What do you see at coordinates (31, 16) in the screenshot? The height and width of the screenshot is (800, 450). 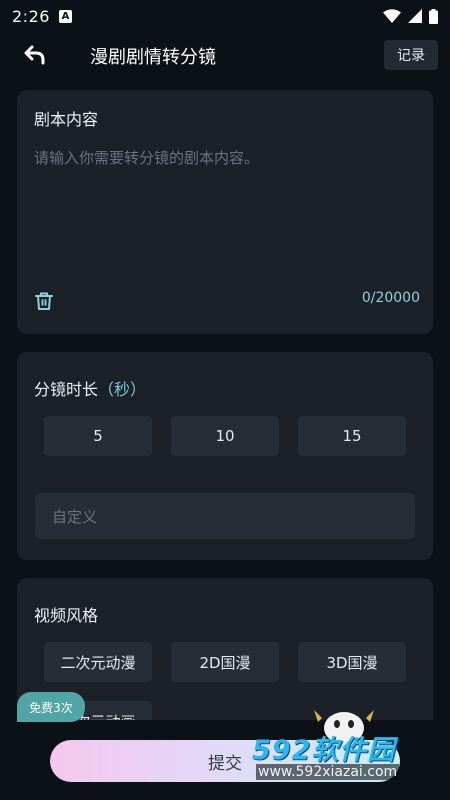 I see `status-time: 2:26` at bounding box center [31, 16].